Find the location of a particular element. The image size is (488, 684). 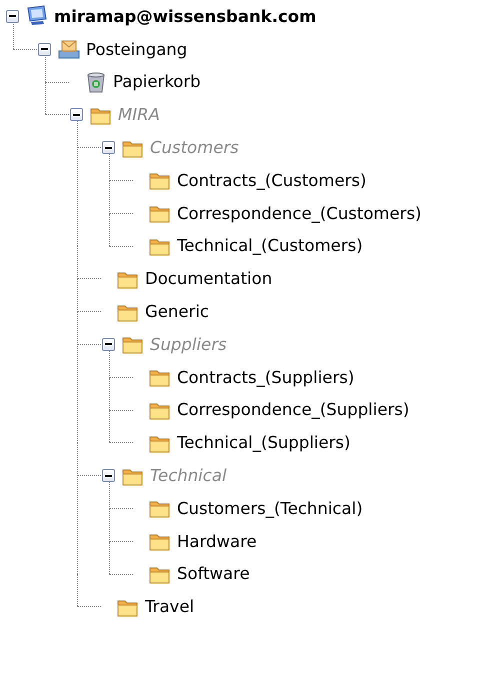

folder-name: Contracts_(Customers) is located at coordinates (271, 180).